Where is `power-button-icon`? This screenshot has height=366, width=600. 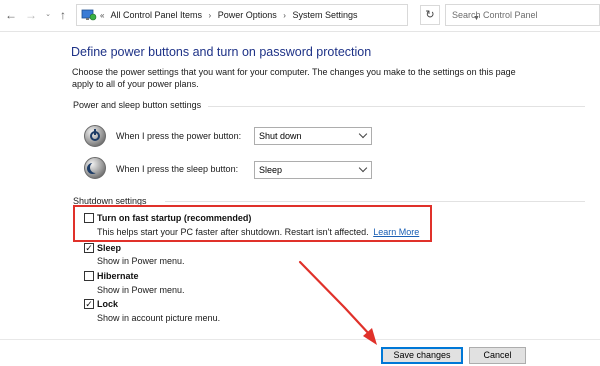 power-button-icon is located at coordinates (95, 136).